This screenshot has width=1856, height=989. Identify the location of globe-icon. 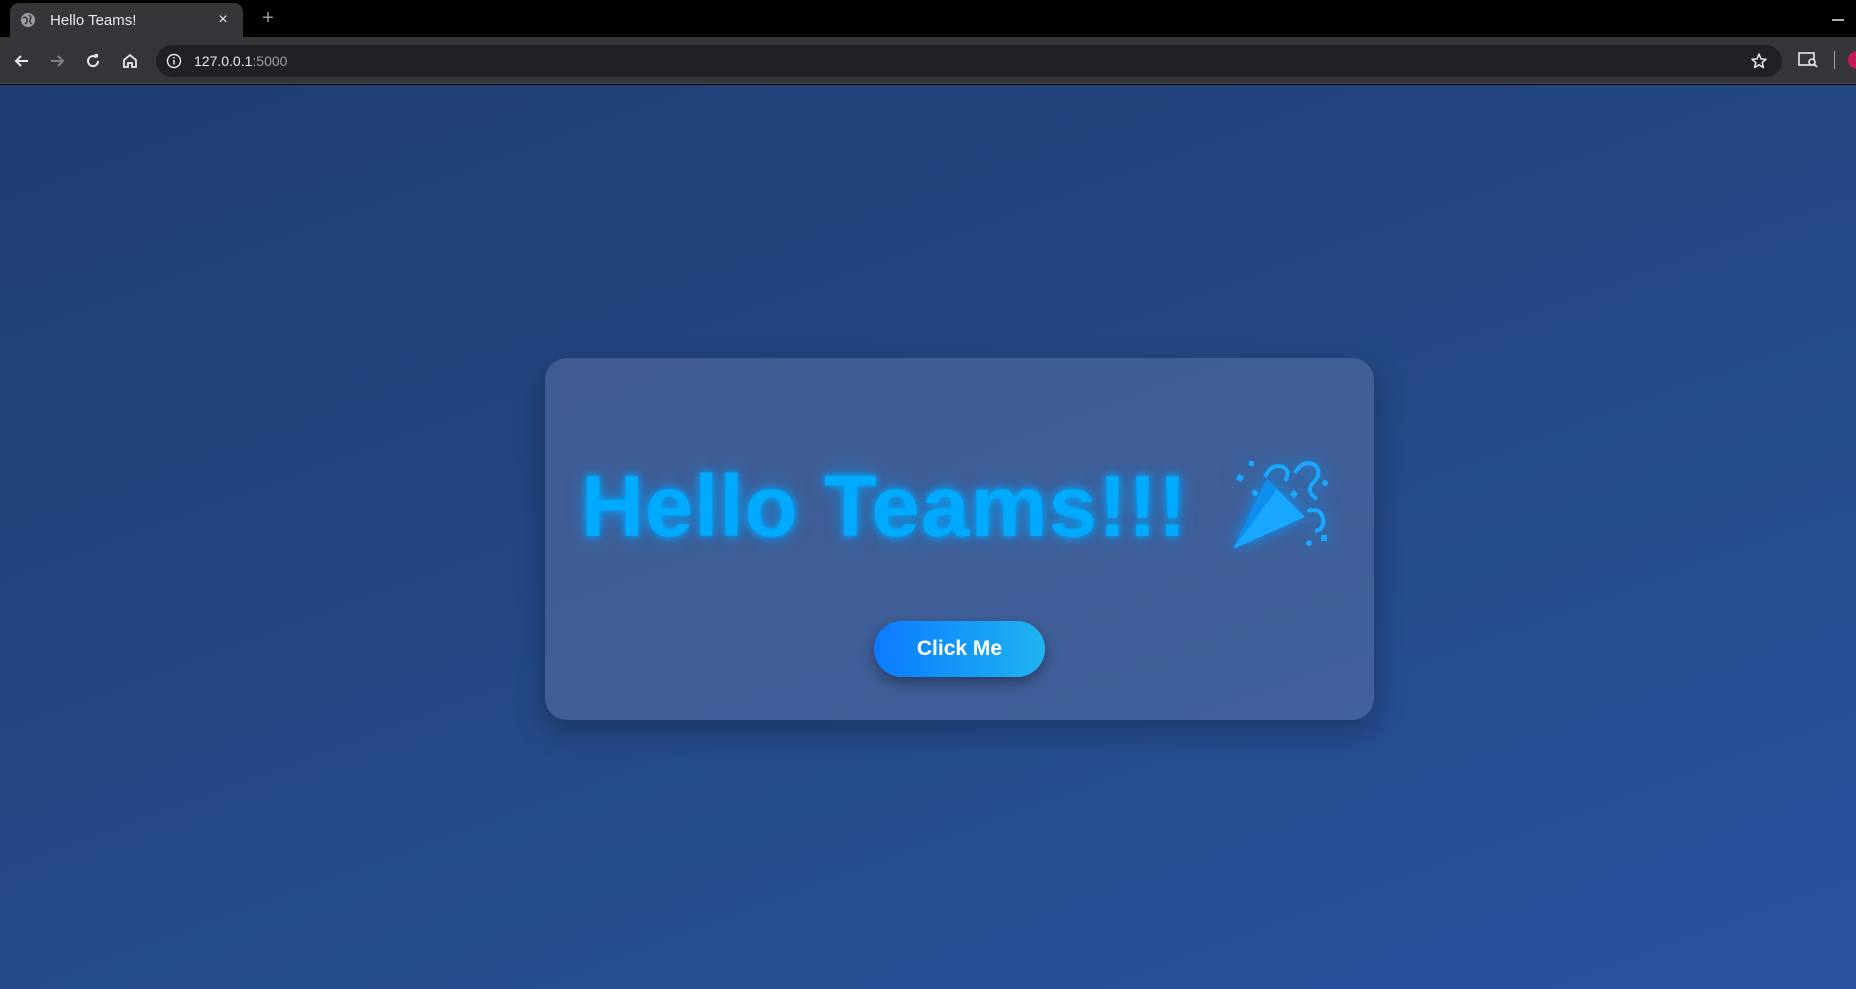
(28, 20).